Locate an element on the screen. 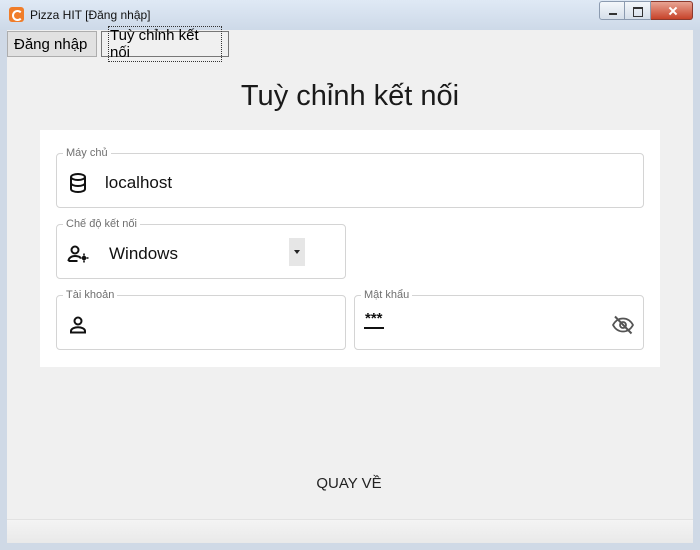  person-icon is located at coordinates (78, 325).